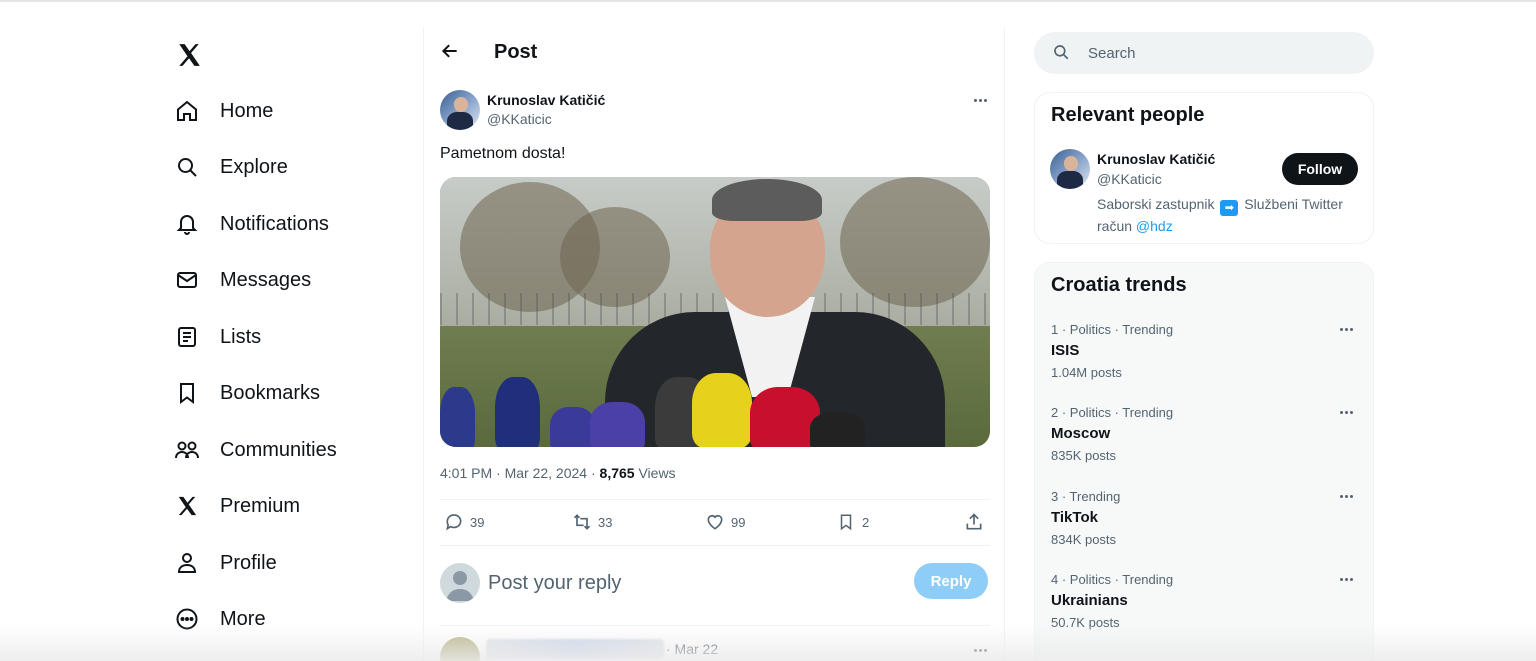 The height and width of the screenshot is (661, 1536). I want to click on envelope-icon, so click(187, 280).